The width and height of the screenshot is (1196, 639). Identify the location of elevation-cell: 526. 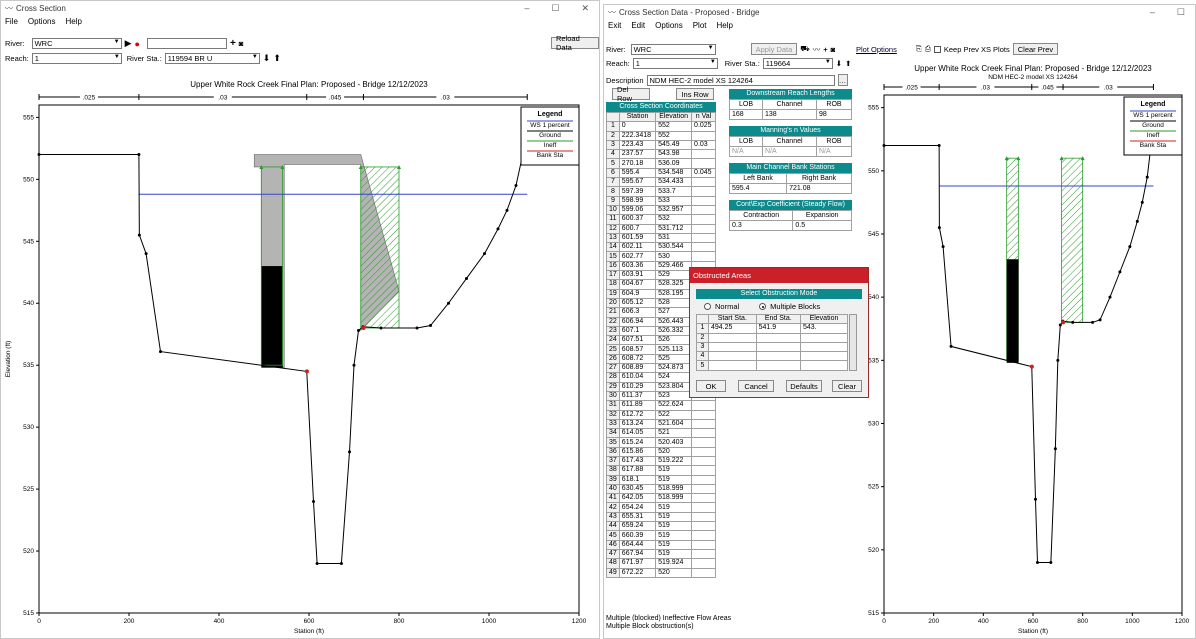
(674, 340).